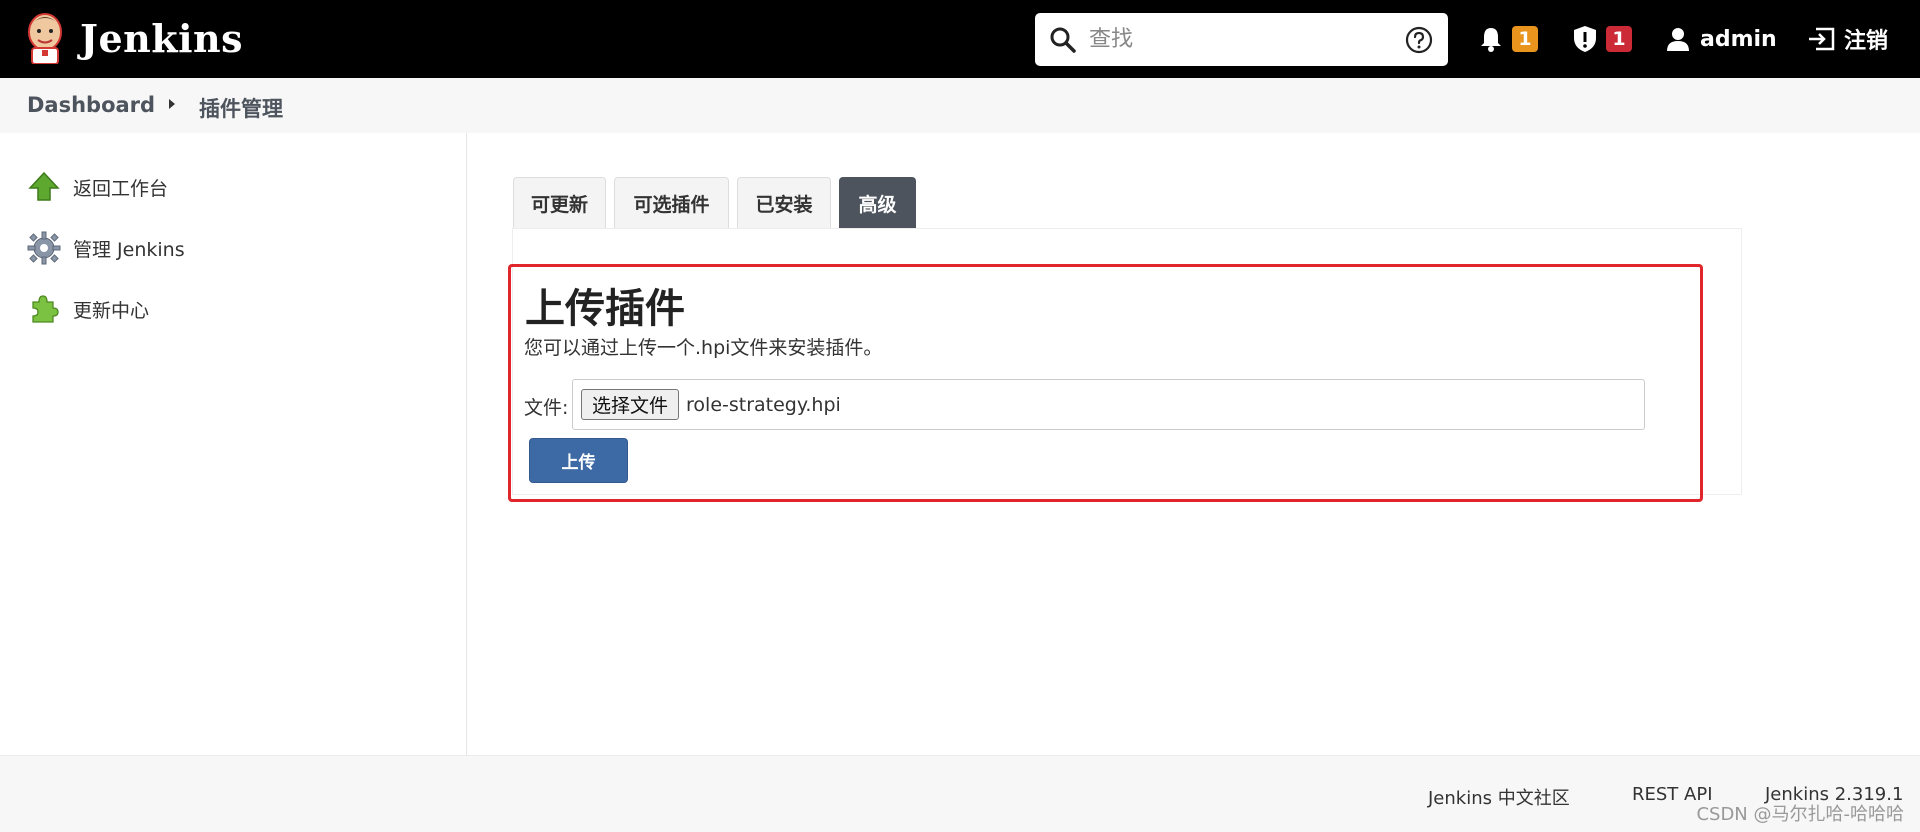  I want to click on breadcrumb-current: 插件管理, so click(241, 108).